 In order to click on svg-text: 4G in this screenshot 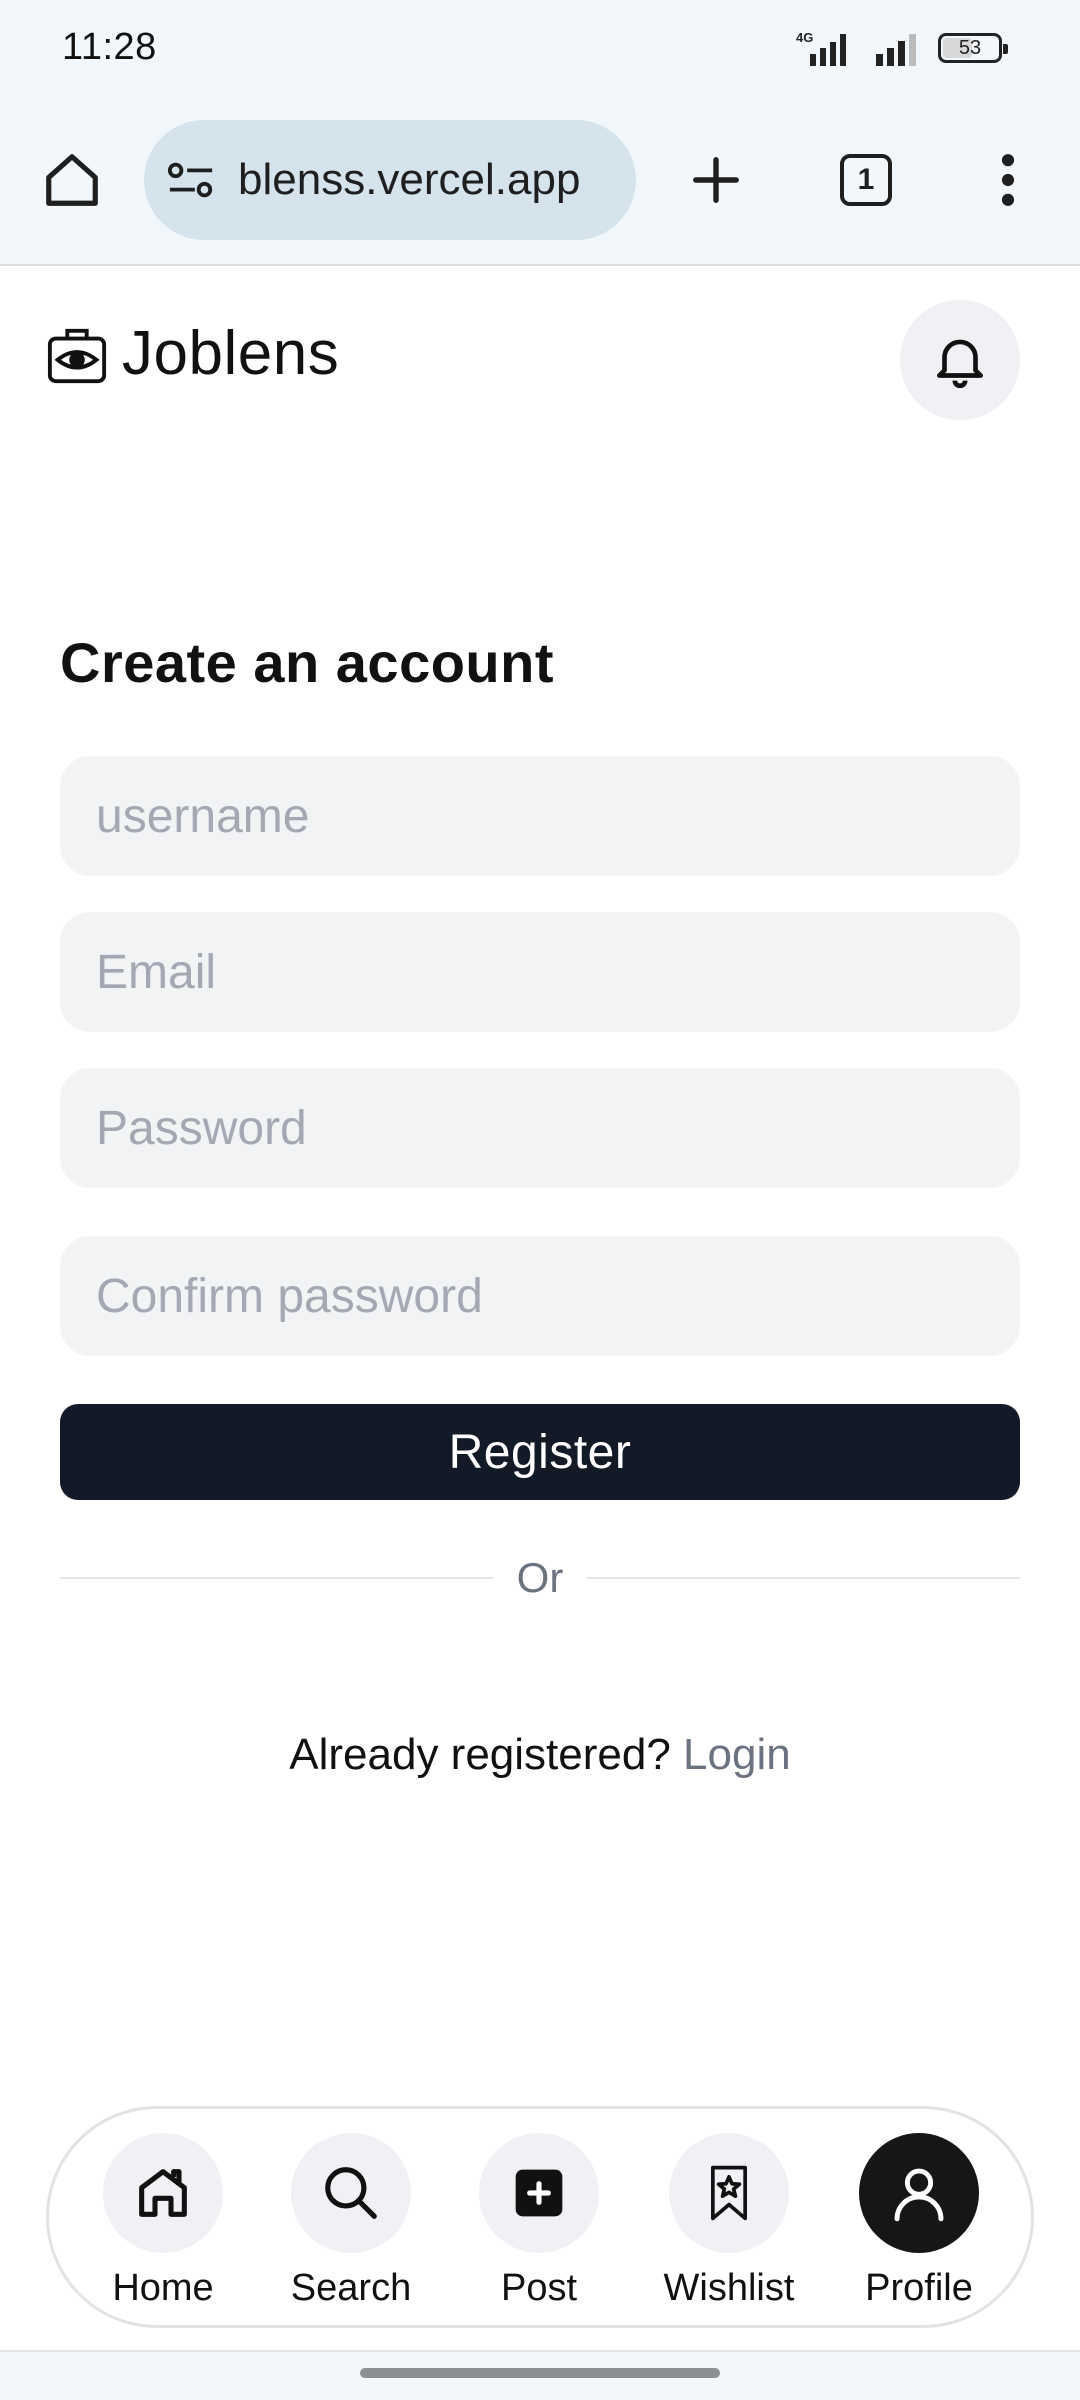, I will do `click(804, 37)`.